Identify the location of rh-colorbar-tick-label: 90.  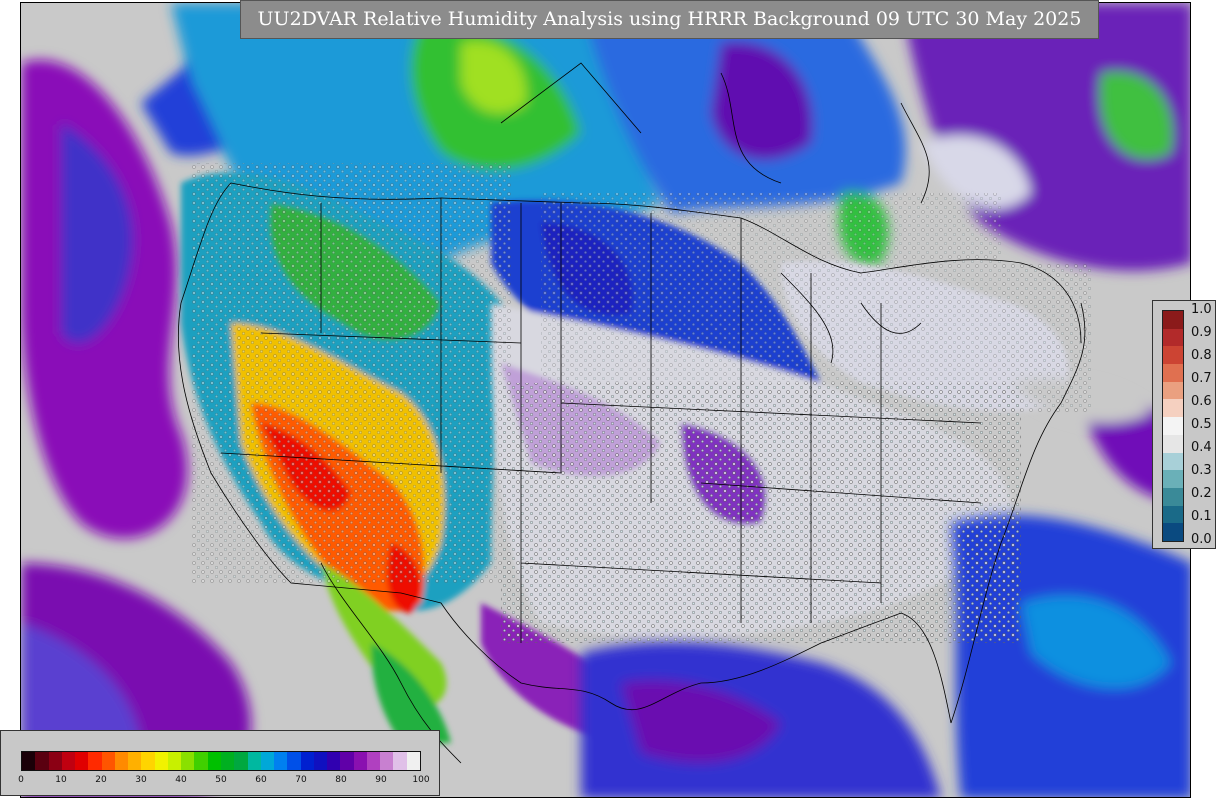
(381, 780).